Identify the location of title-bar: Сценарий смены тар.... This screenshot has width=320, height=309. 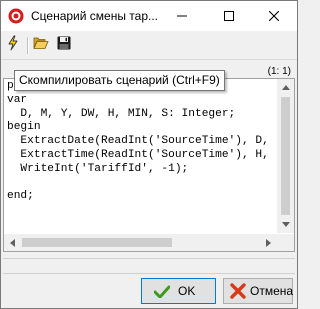
(149, 16).